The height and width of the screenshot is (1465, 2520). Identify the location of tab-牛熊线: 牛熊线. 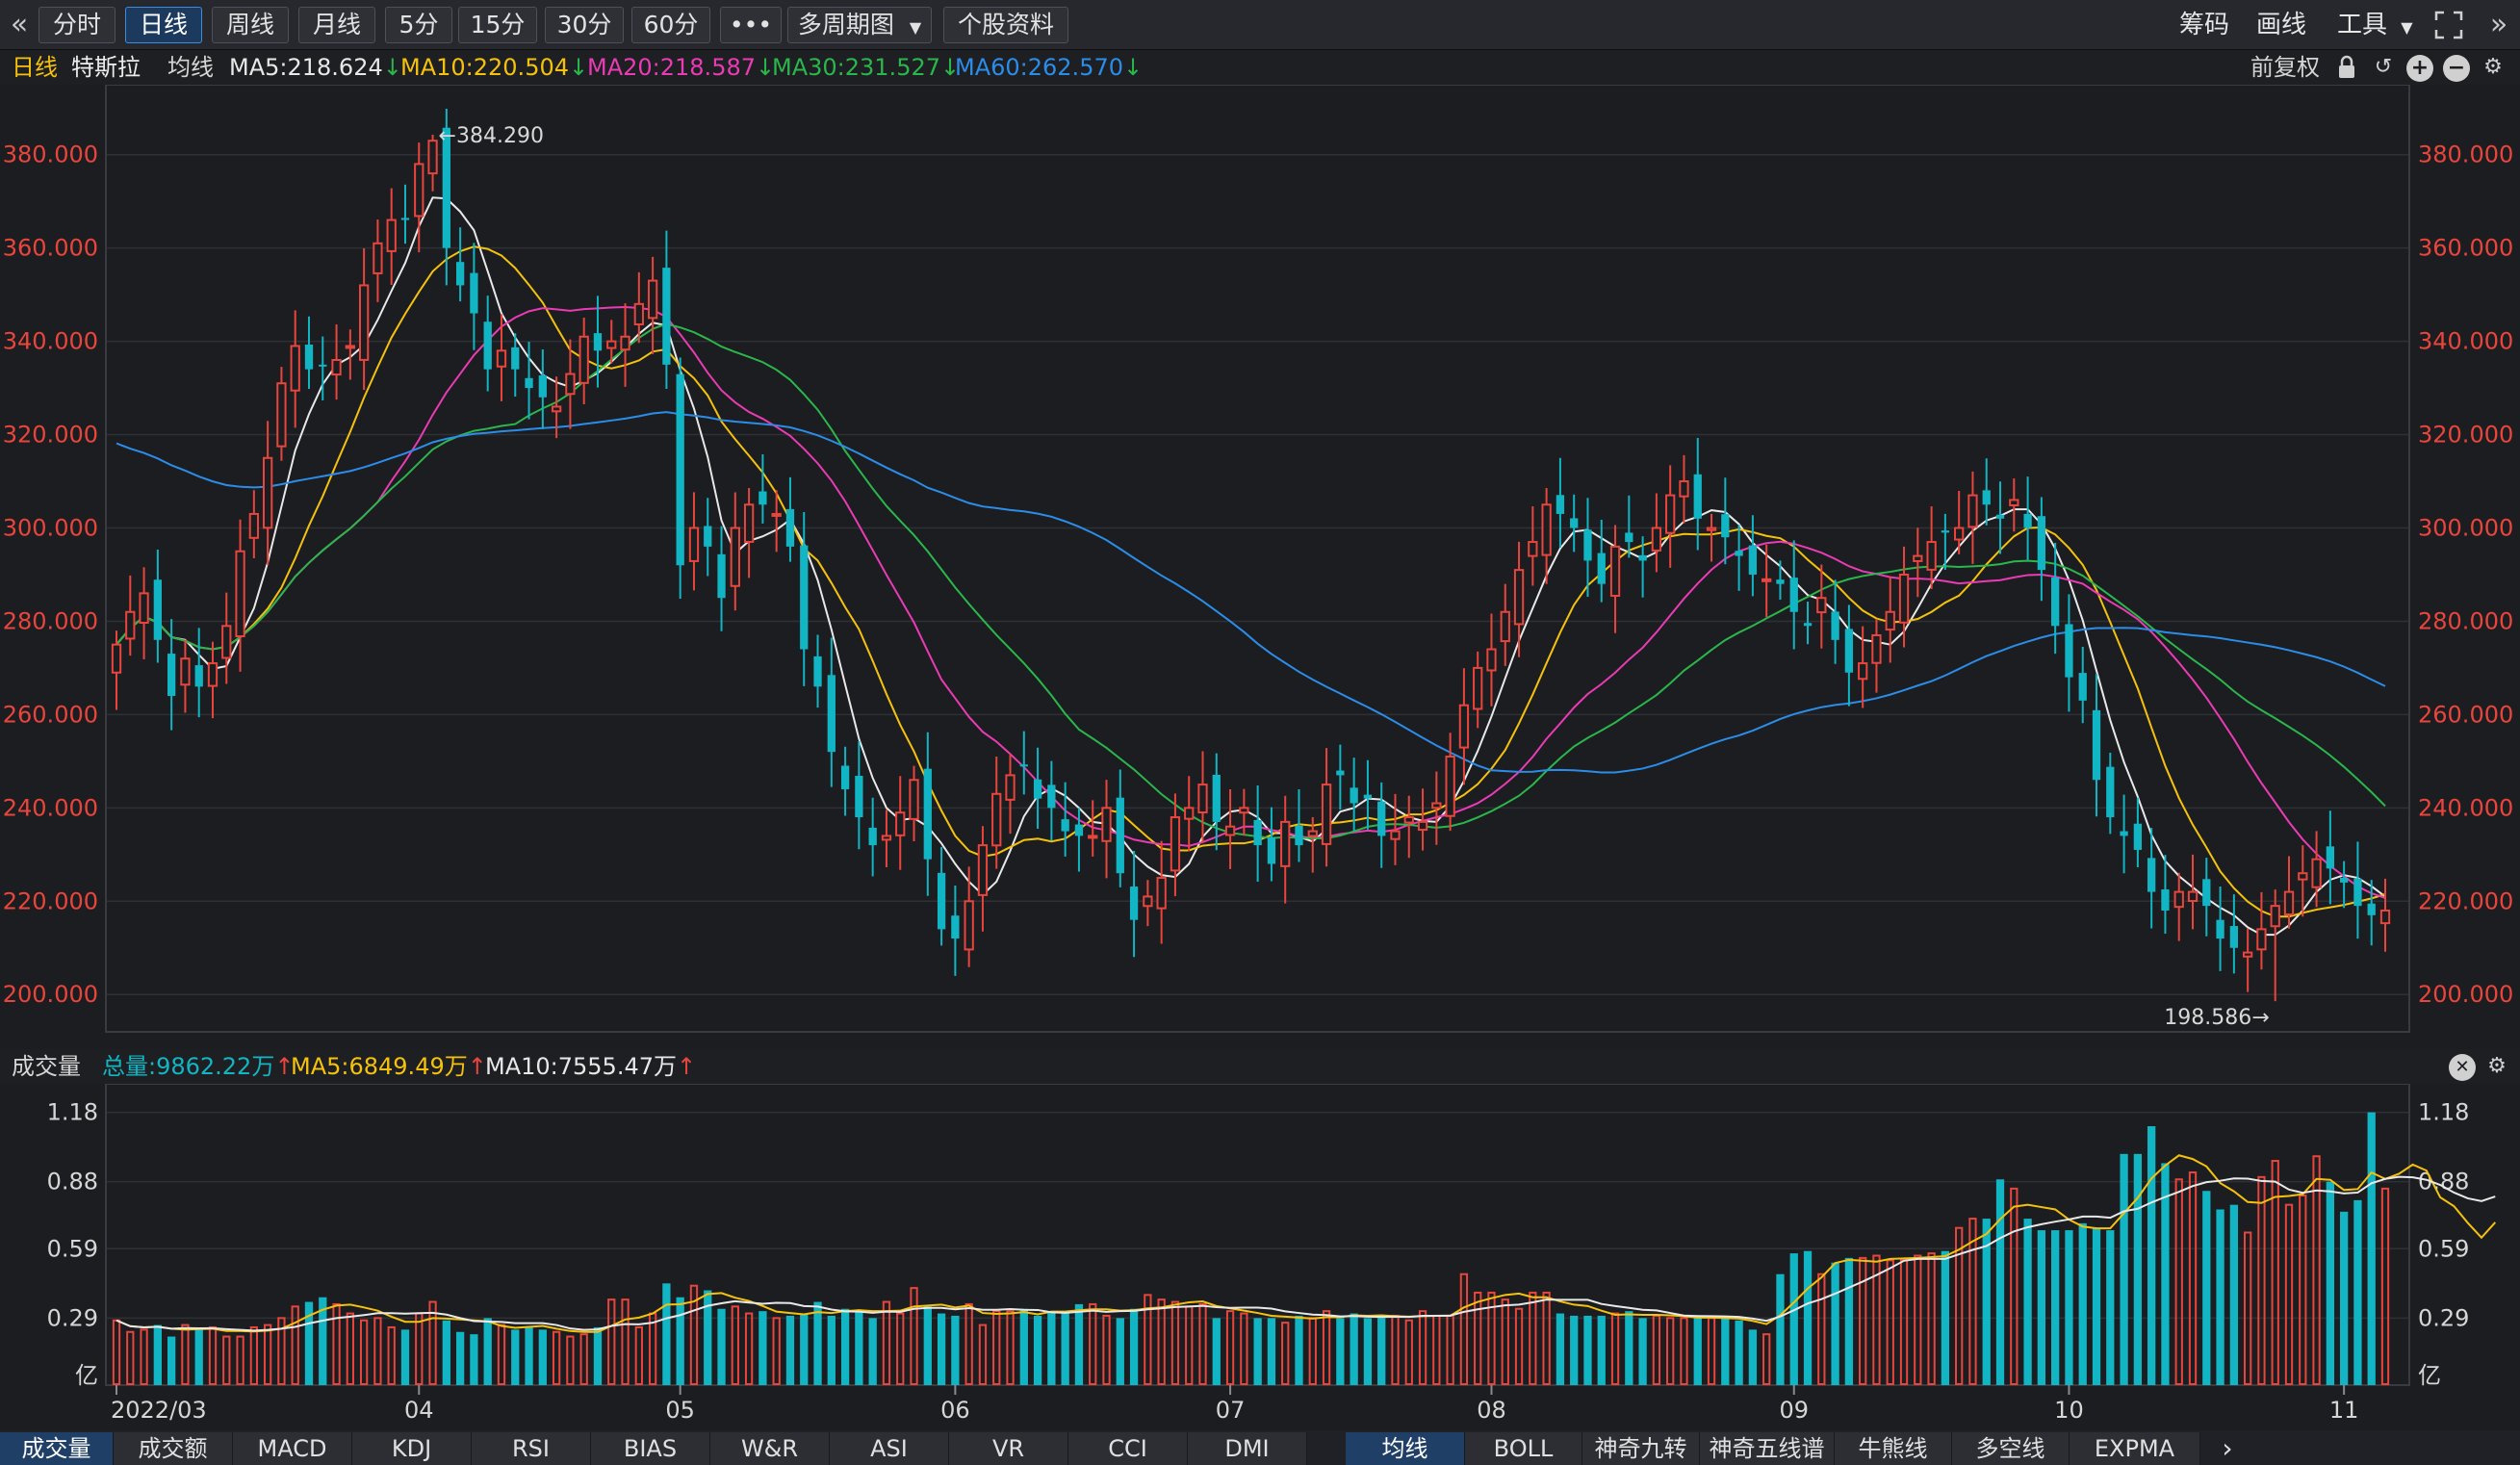
(1893, 1448).